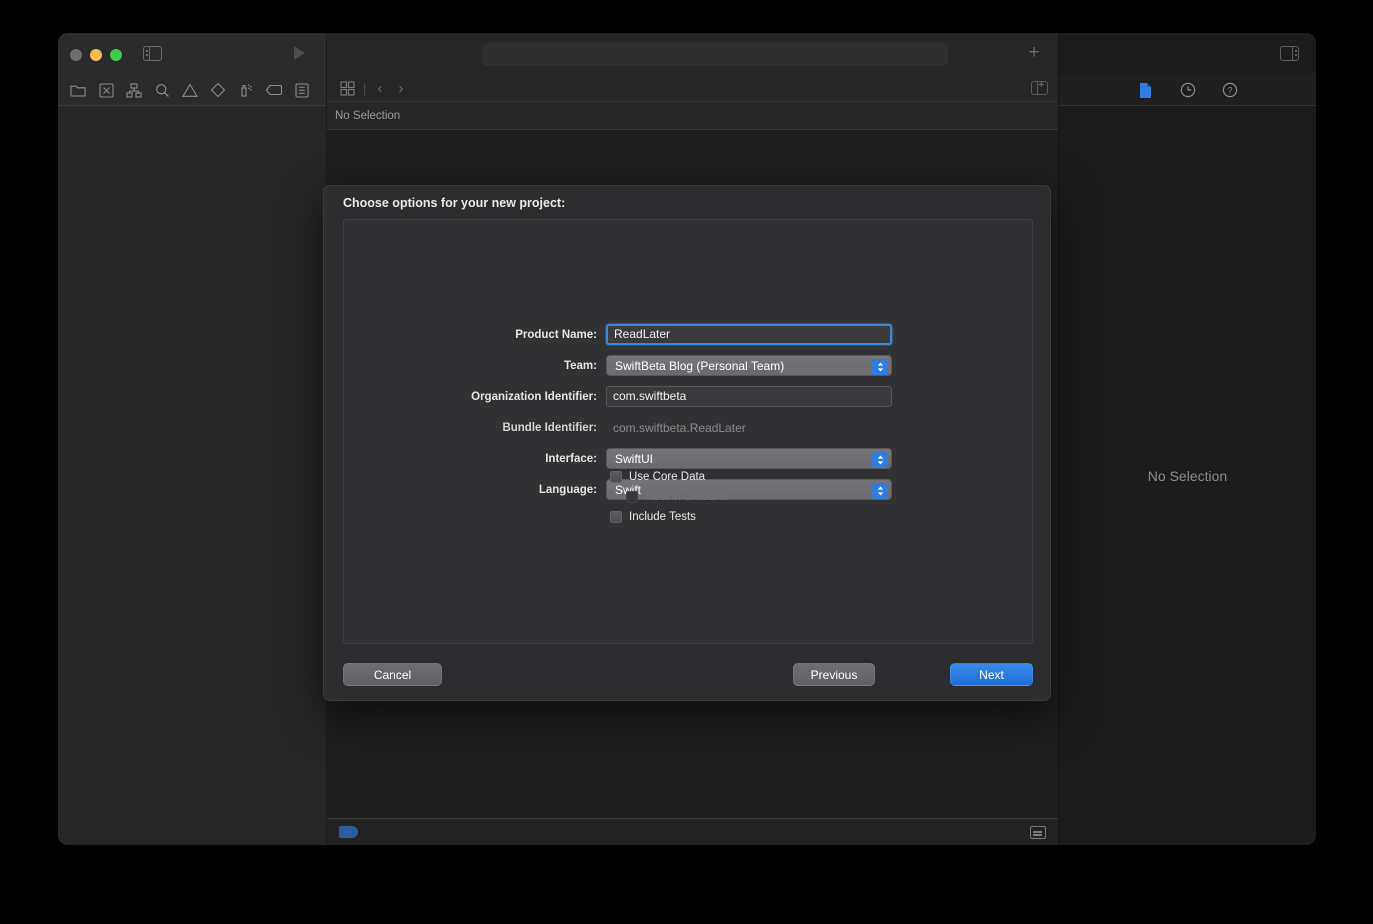  What do you see at coordinates (379, 88) in the screenshot?
I see `navigate-back-button: ‹` at bounding box center [379, 88].